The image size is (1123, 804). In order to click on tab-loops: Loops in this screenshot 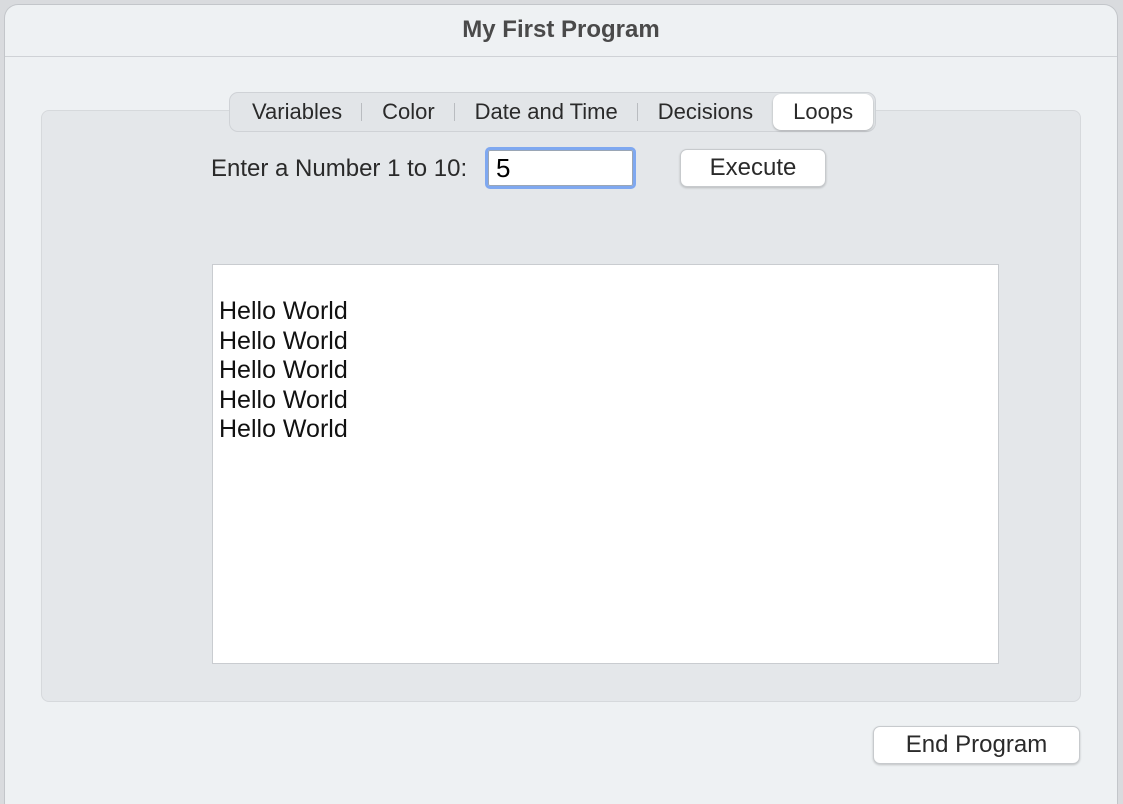, I will do `click(823, 112)`.